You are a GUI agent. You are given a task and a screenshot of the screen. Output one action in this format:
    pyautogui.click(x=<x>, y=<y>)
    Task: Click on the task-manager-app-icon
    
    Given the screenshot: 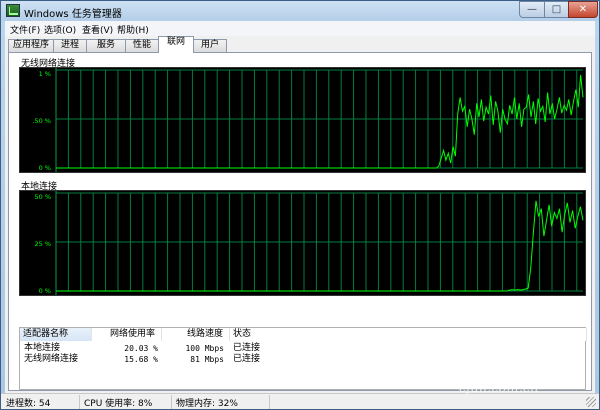 What is the action you would take?
    pyautogui.click(x=13, y=10)
    